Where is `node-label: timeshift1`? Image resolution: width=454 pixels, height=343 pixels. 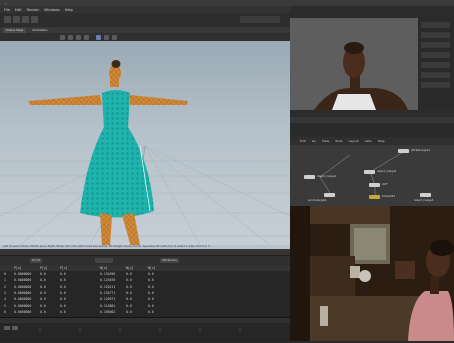 node-label: timeshift1 is located at coordinates (389, 196).